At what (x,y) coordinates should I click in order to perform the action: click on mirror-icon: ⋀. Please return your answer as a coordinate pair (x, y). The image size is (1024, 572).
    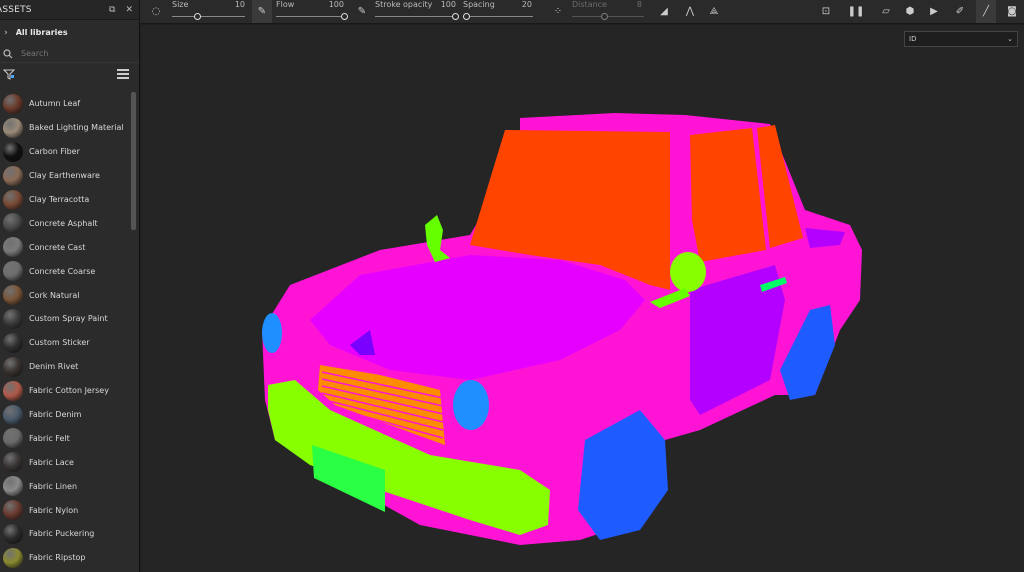
    Looking at the image, I should click on (690, 11).